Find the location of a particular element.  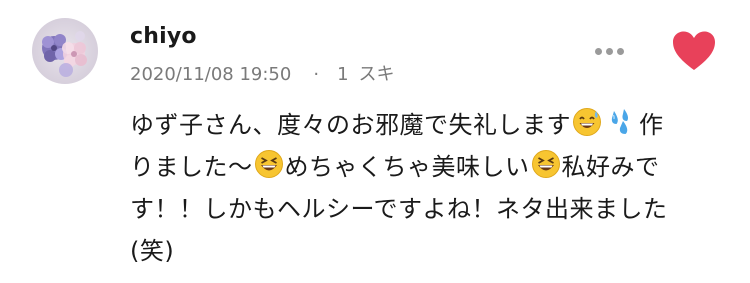

timestamp: 2020/11/08 19:50 is located at coordinates (211, 74).